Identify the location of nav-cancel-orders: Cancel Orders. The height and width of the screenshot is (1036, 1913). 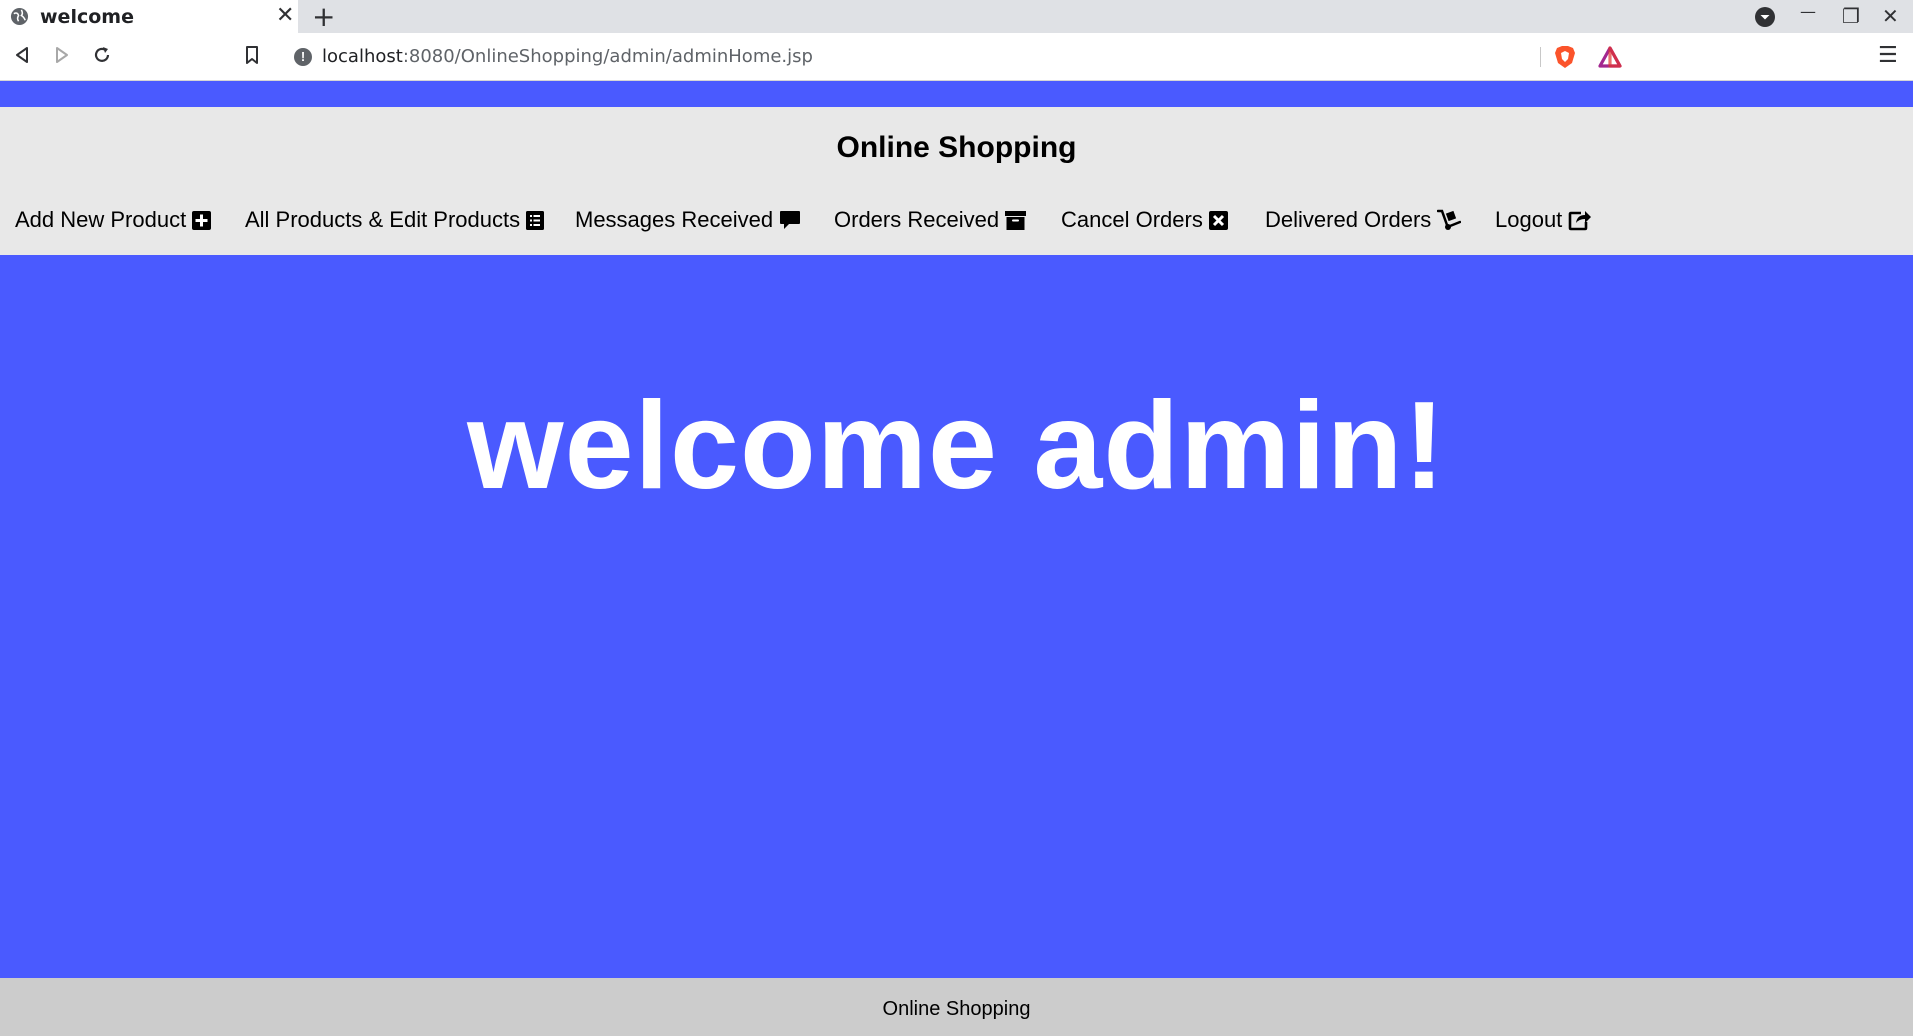
(1144, 220).